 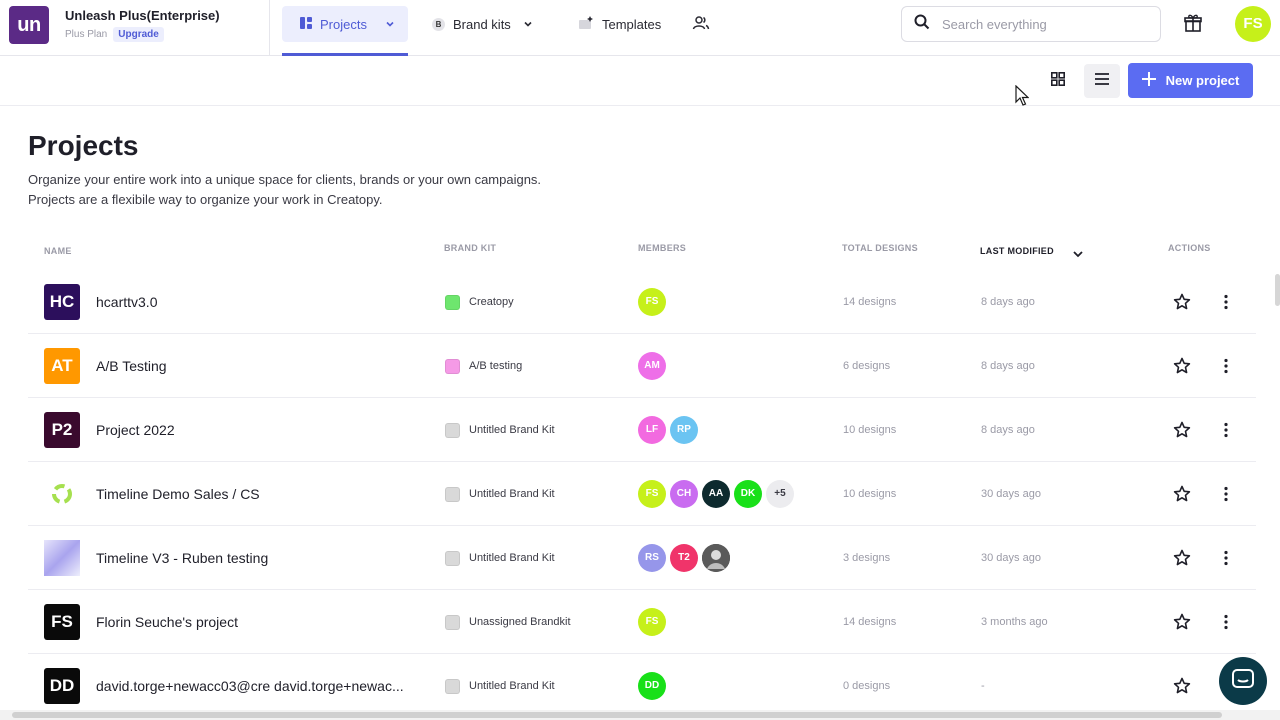 What do you see at coordinates (135, 430) in the screenshot?
I see `project-name: Project 2022` at bounding box center [135, 430].